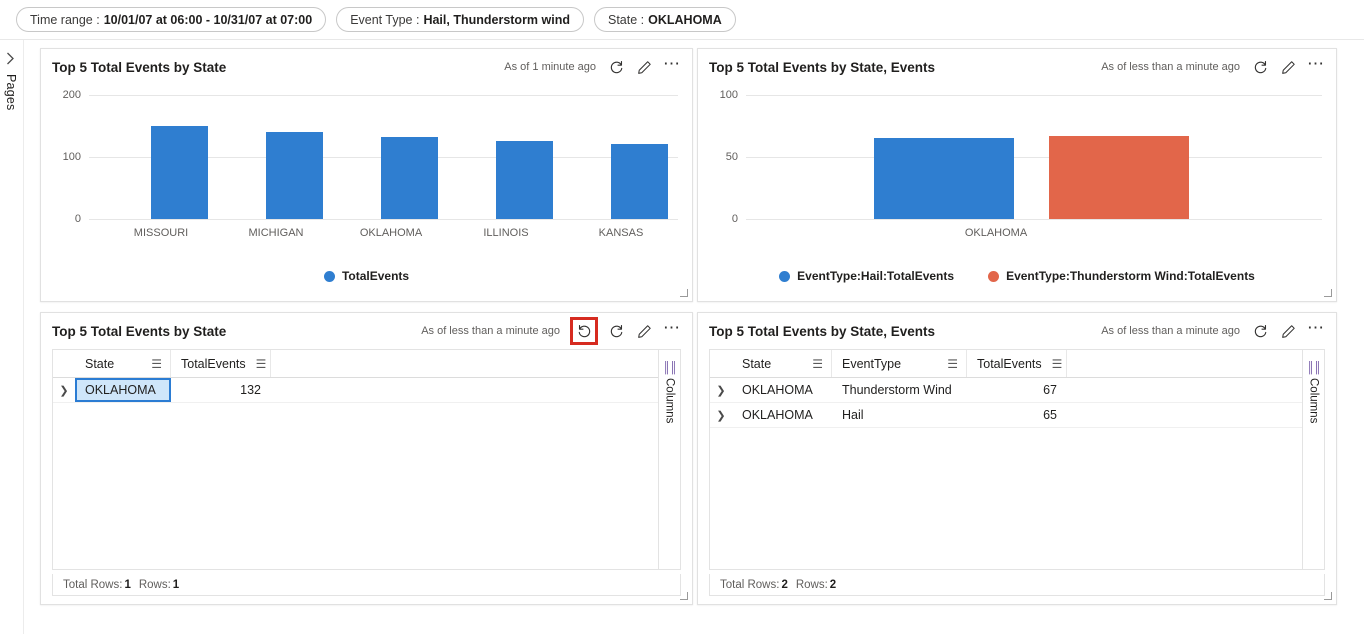 The height and width of the screenshot is (634, 1364). Describe the element at coordinates (621, 233) in the screenshot. I see `x-tick: KANSAS` at that location.